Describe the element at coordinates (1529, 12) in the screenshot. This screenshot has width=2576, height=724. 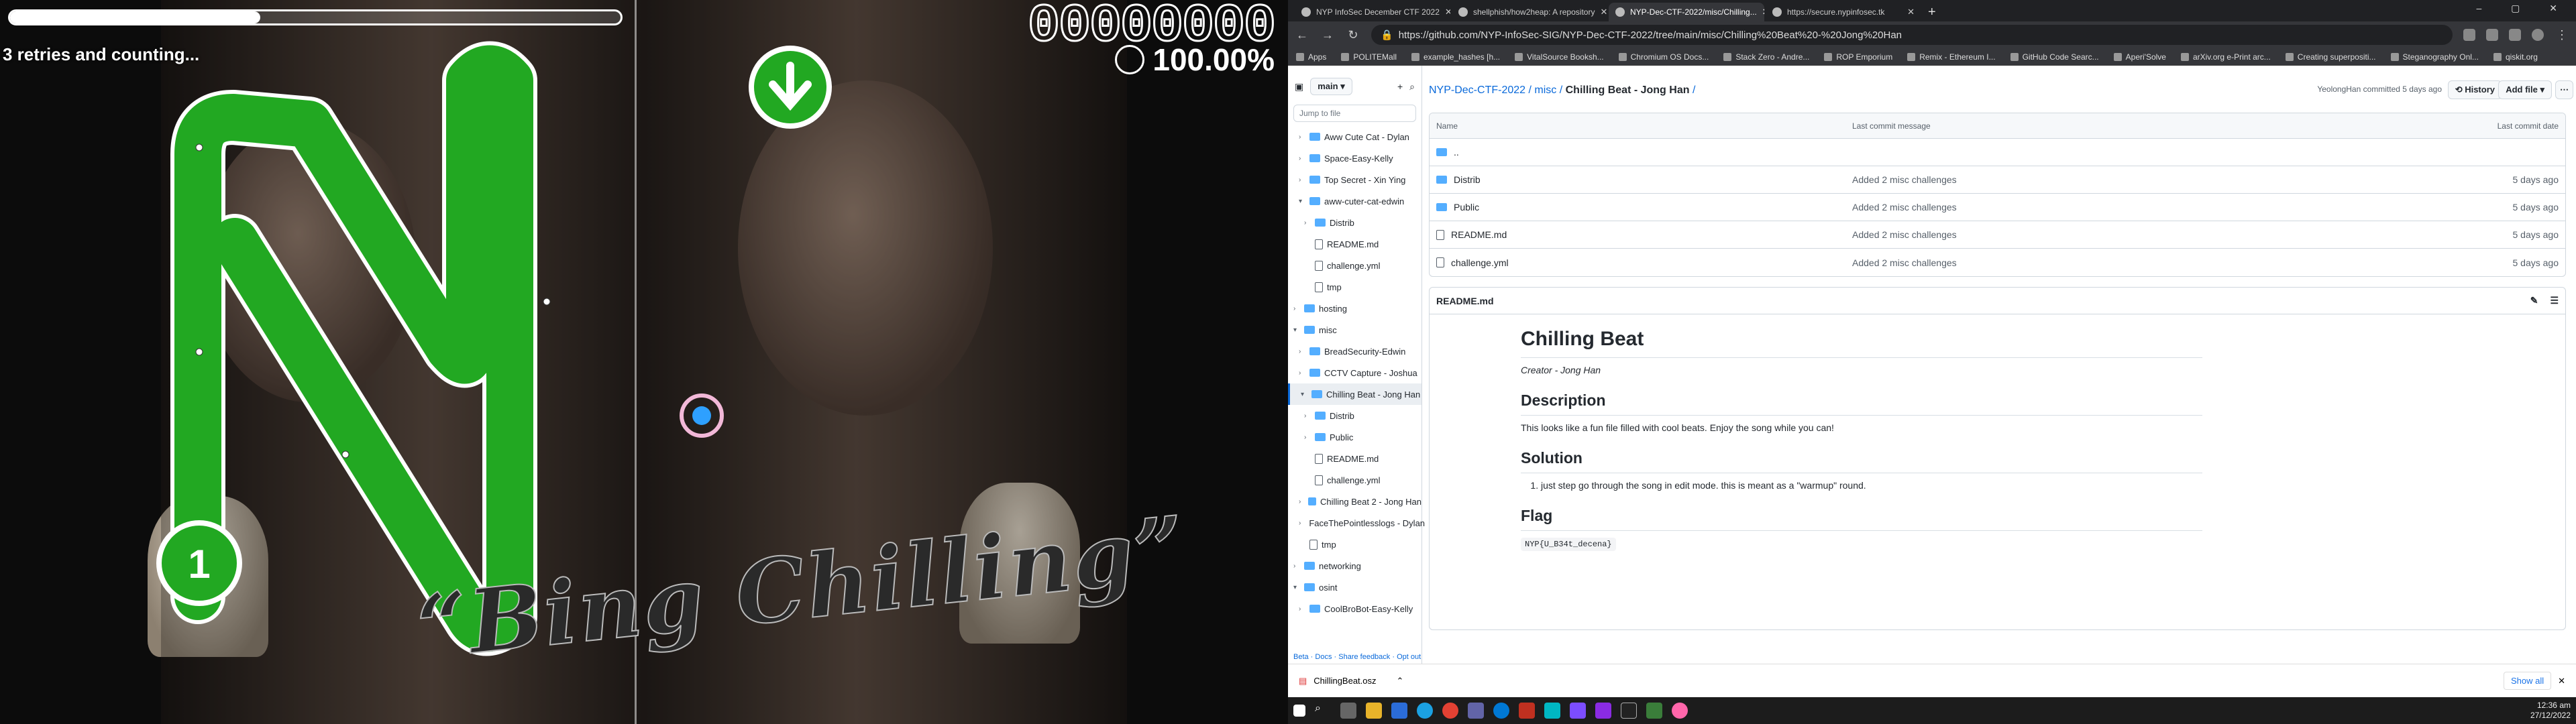
I see `browser-tab: shellphish/how2heap: A repository ✕` at that location.